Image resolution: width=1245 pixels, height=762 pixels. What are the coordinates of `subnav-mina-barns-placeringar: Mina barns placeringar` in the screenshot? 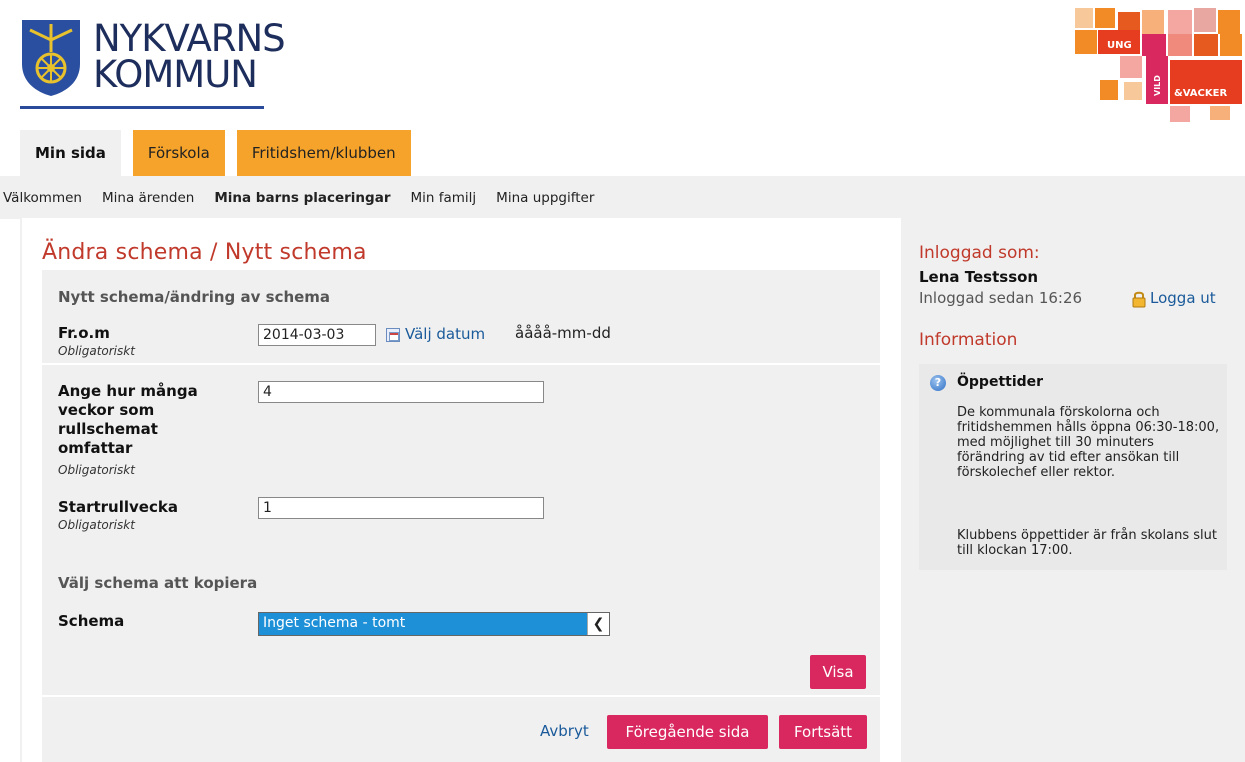 It's located at (302, 198).